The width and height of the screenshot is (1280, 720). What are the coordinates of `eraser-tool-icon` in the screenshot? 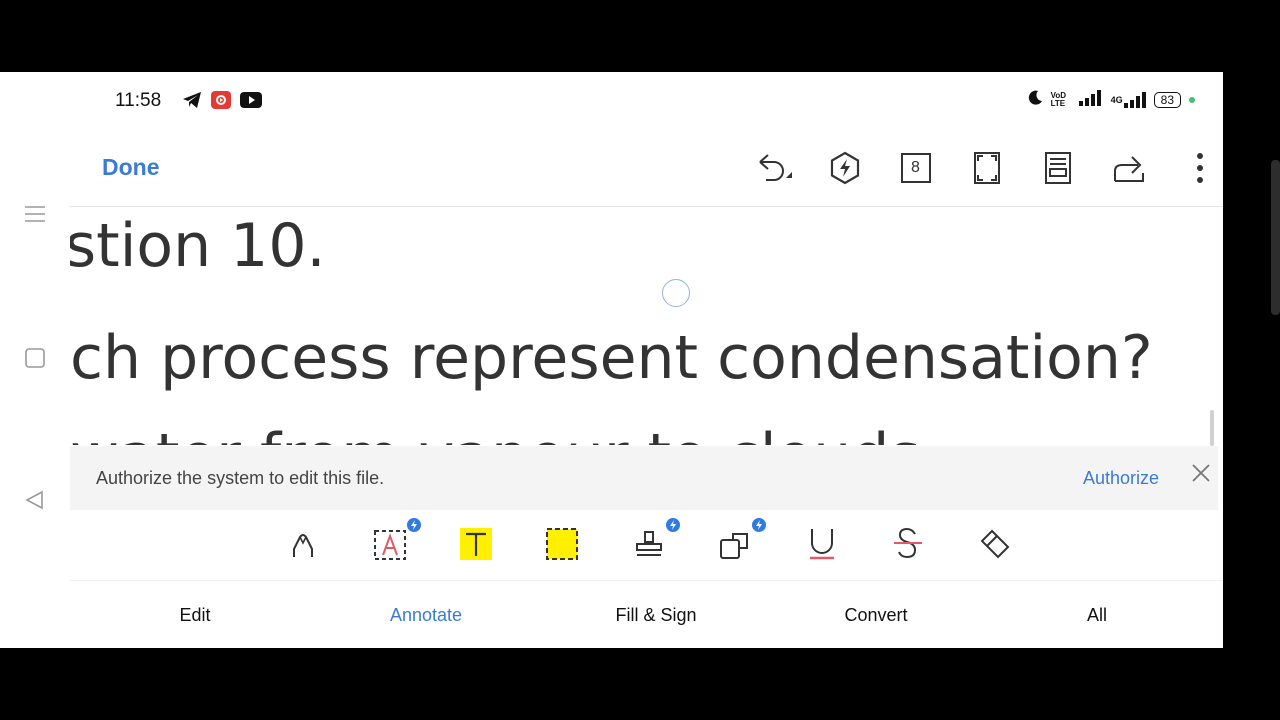 It's located at (995, 544).